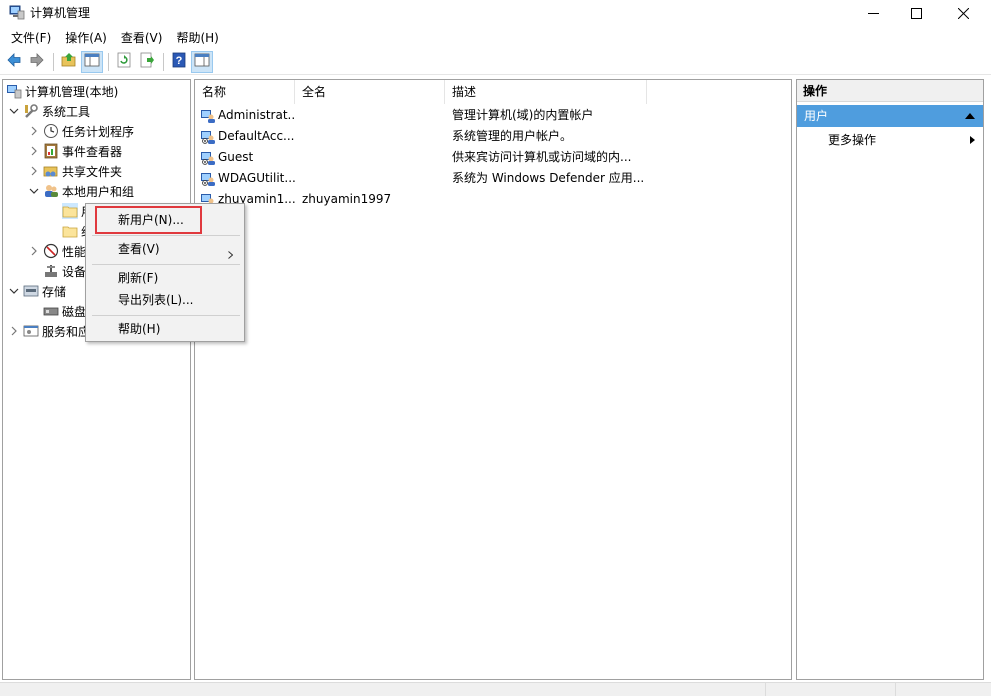 The height and width of the screenshot is (696, 991). Describe the element at coordinates (165, 278) in the screenshot. I see `ctx-refresh: 刷新(F)` at that location.